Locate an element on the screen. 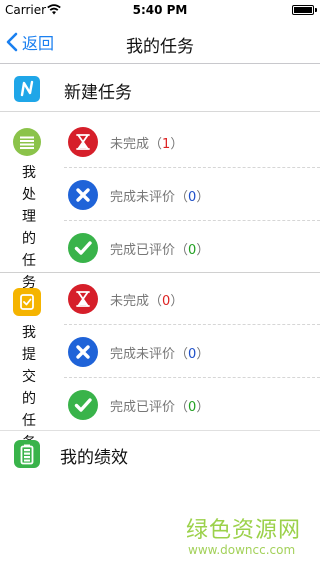  handled-rated-row: 完成已评价（0） is located at coordinates (192, 247).